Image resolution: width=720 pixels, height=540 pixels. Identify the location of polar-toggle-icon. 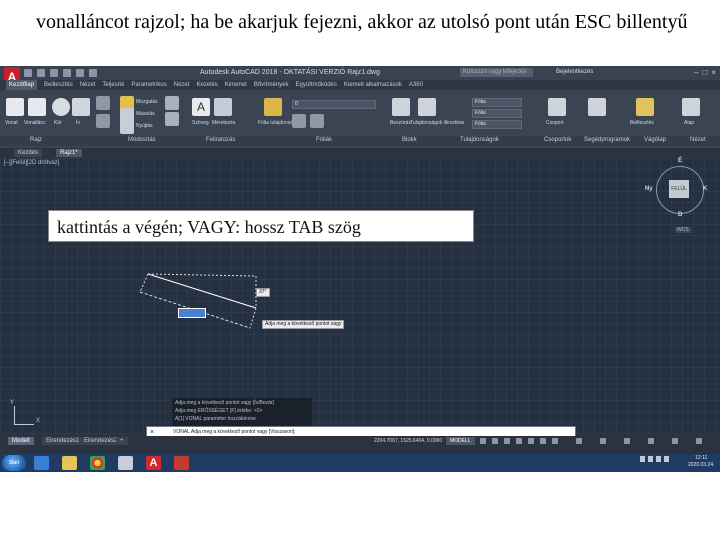
(519, 441).